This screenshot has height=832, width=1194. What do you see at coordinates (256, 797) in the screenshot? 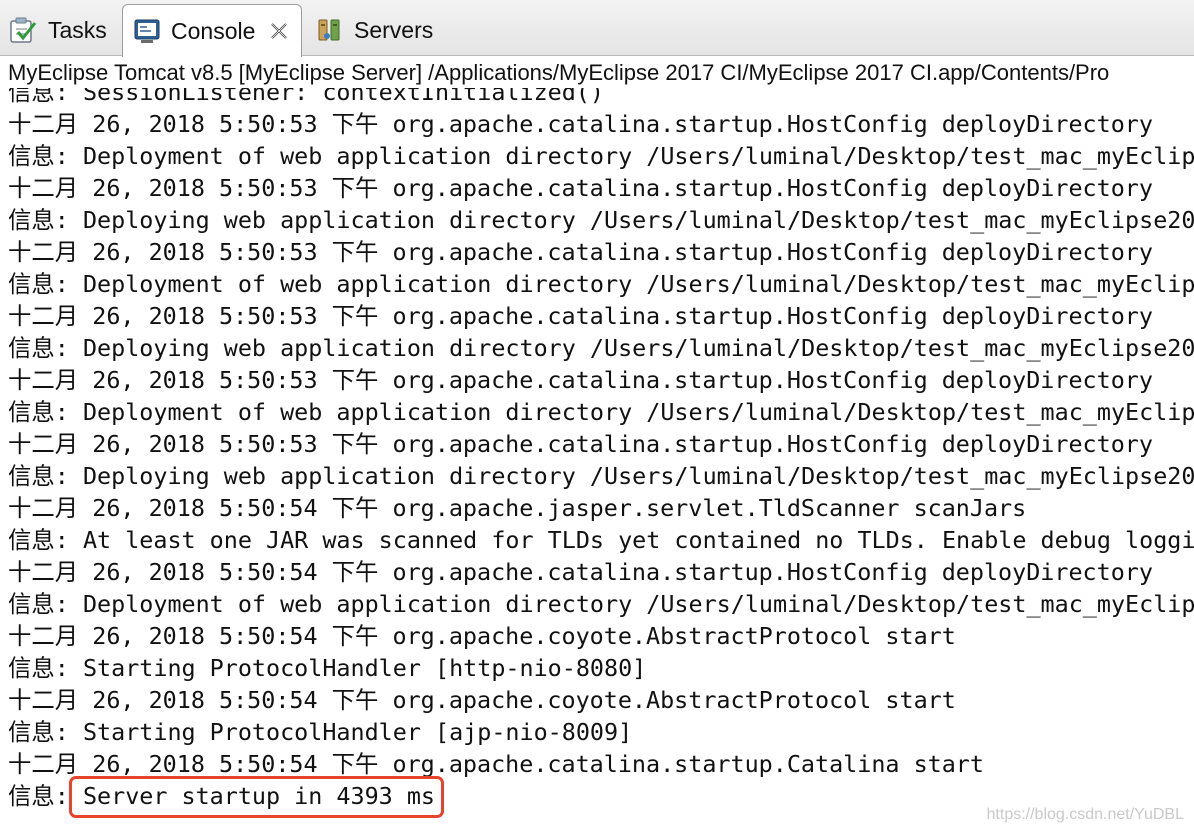
I see `startup-highlight-box` at bounding box center [256, 797].